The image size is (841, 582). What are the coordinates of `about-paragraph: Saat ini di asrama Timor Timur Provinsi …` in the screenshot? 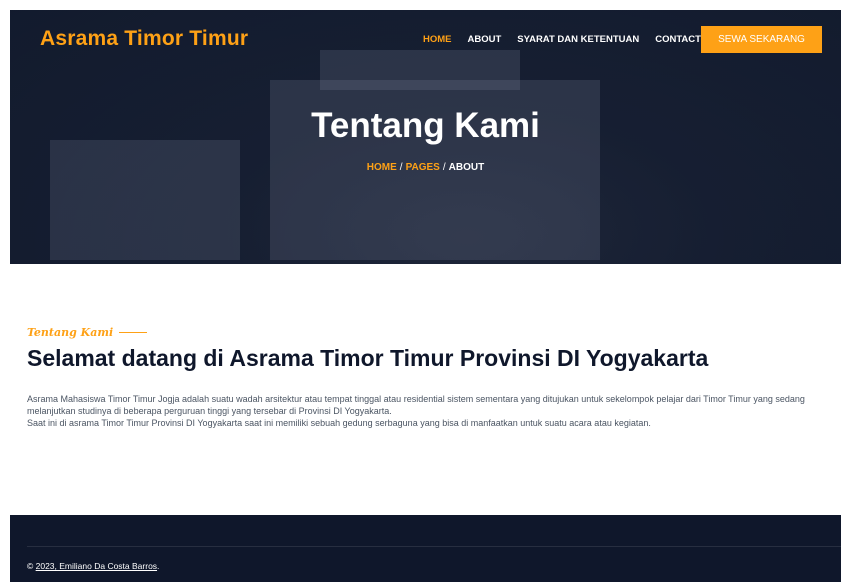 It's located at (339, 423).